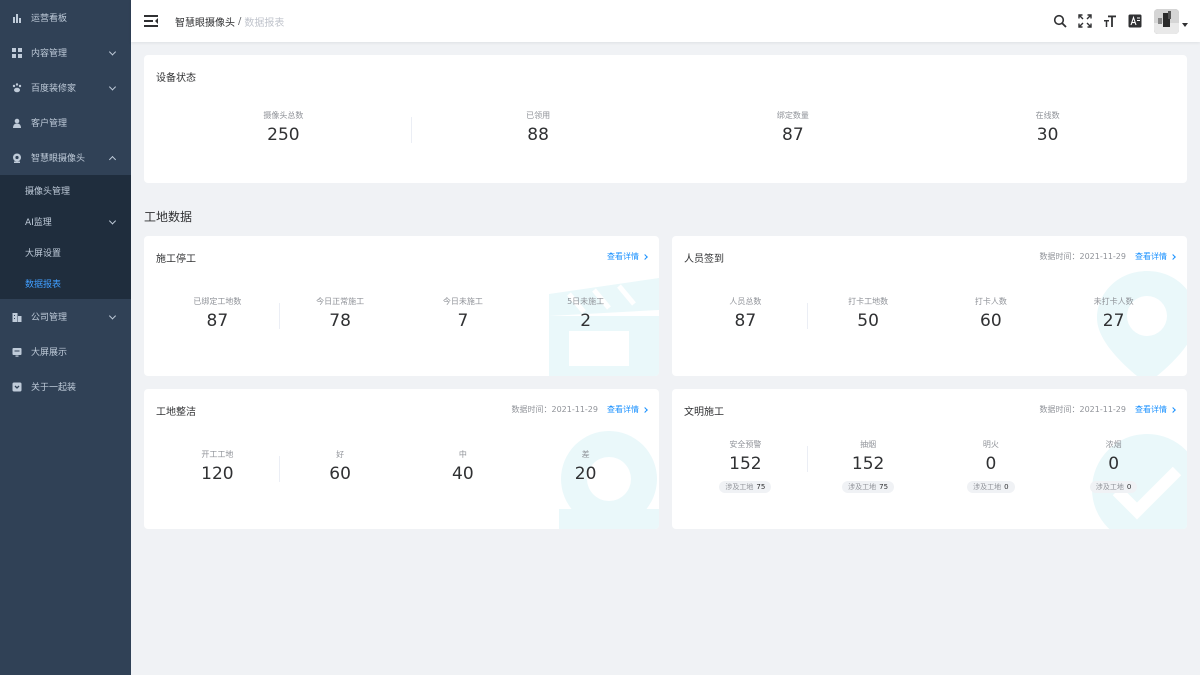 The width and height of the screenshot is (1200, 675). What do you see at coordinates (990, 444) in the screenshot?
I see `stat-label: 明火` at bounding box center [990, 444].